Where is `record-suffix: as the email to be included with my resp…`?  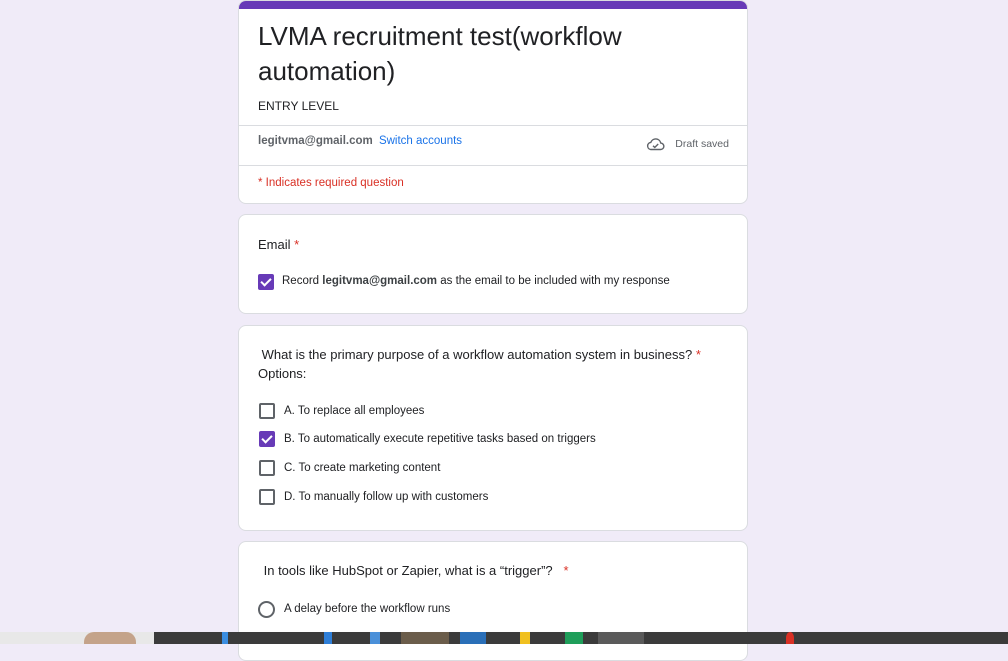 record-suffix: as the email to be included with my resp… is located at coordinates (555, 281).